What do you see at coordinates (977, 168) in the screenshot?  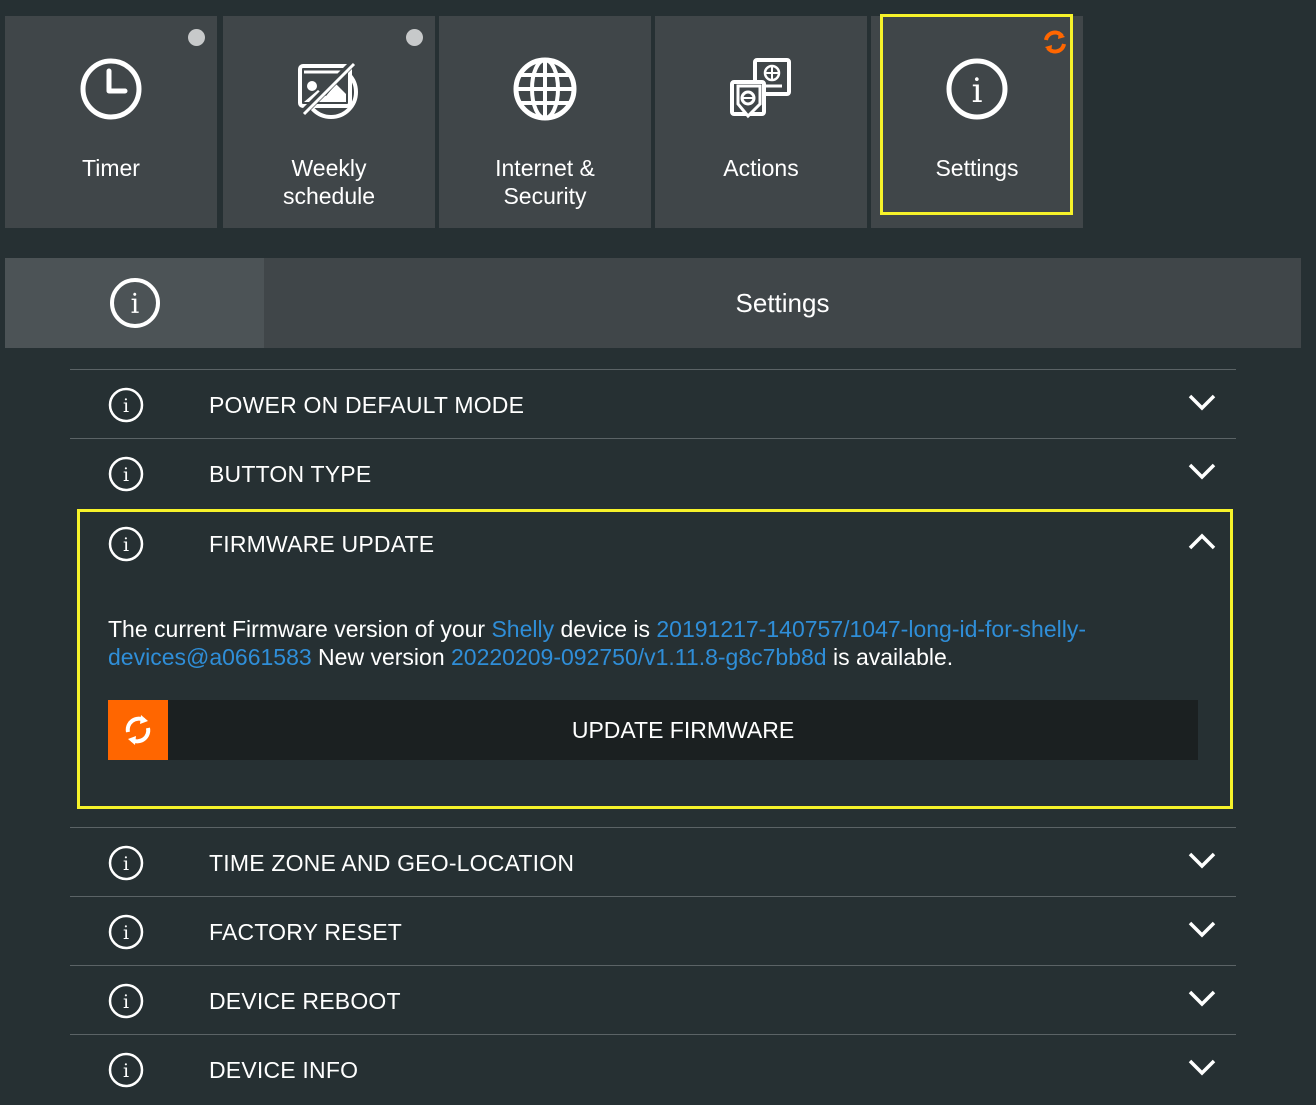 I see `tile-label: Settings` at bounding box center [977, 168].